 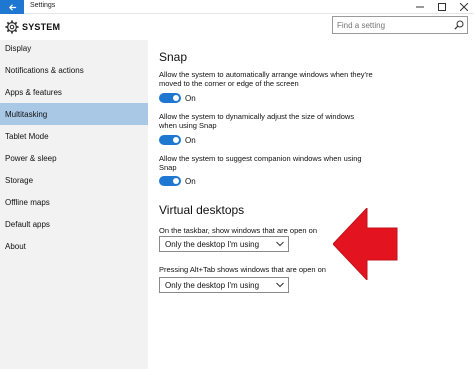 What do you see at coordinates (74, 114) in the screenshot?
I see `sidebar-item-multitasking: Multitasking` at bounding box center [74, 114].